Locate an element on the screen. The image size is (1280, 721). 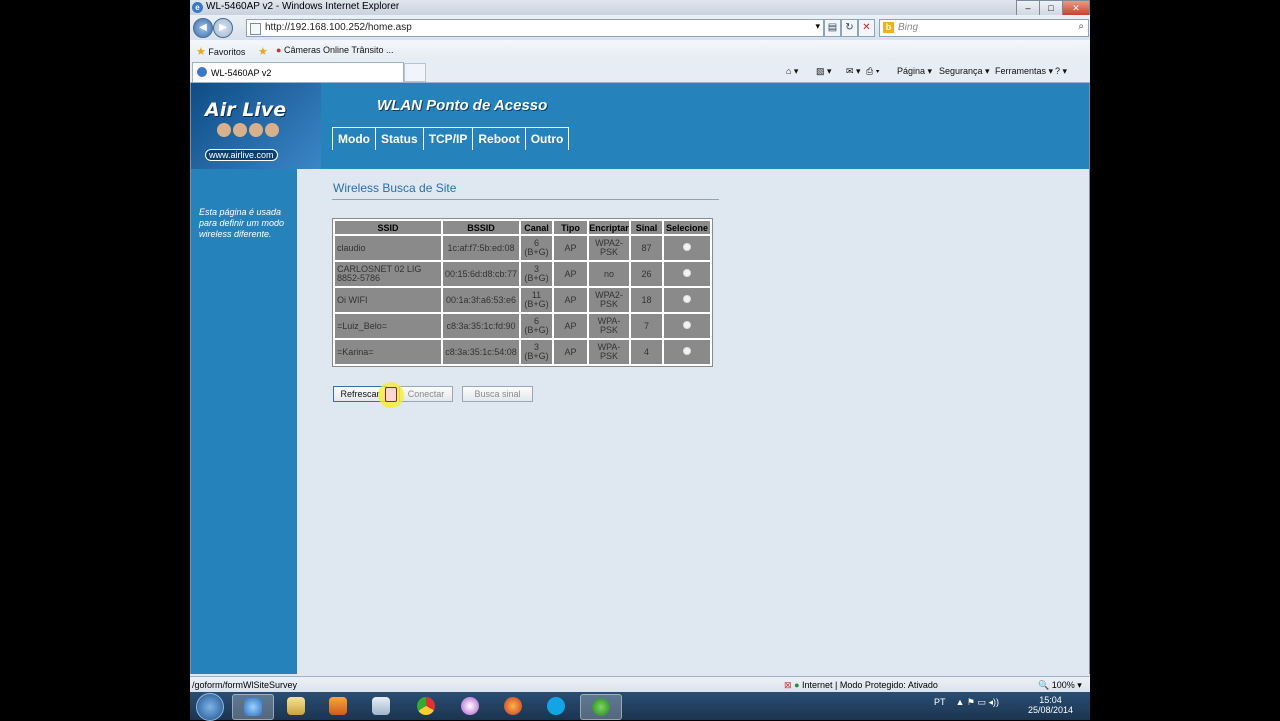
cell-select is located at coordinates (687, 326).